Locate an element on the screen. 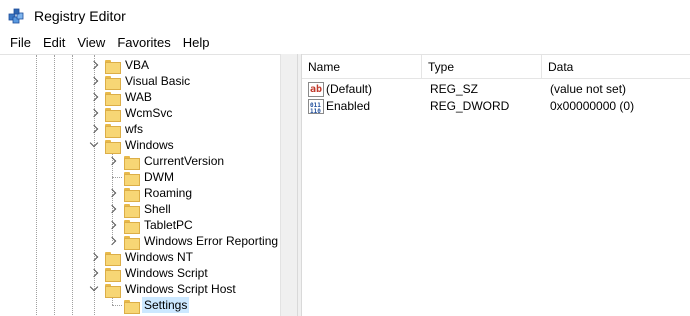 The width and height of the screenshot is (690, 316). tree-node-windows: Windows is located at coordinates (140, 145).